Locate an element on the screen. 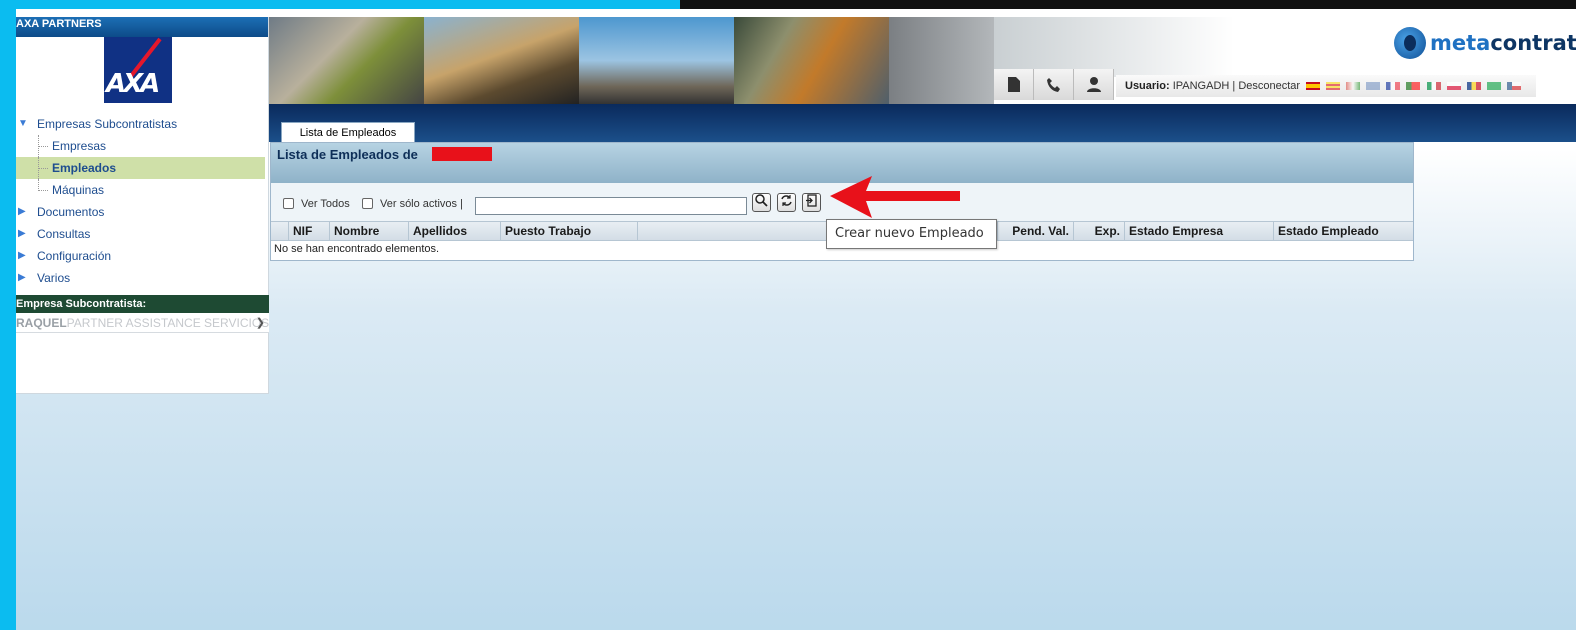 Image resolution: width=1576 pixels, height=630 pixels. axa-logo: AXA is located at coordinates (138, 70).